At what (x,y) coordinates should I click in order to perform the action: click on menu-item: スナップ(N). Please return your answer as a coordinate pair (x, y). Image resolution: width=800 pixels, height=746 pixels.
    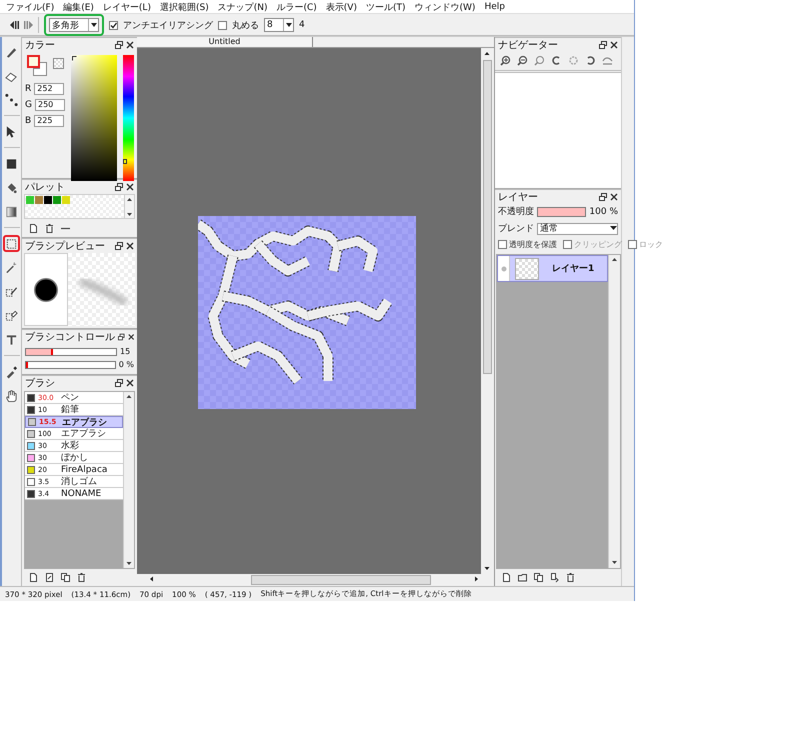
    Looking at the image, I should click on (243, 7).